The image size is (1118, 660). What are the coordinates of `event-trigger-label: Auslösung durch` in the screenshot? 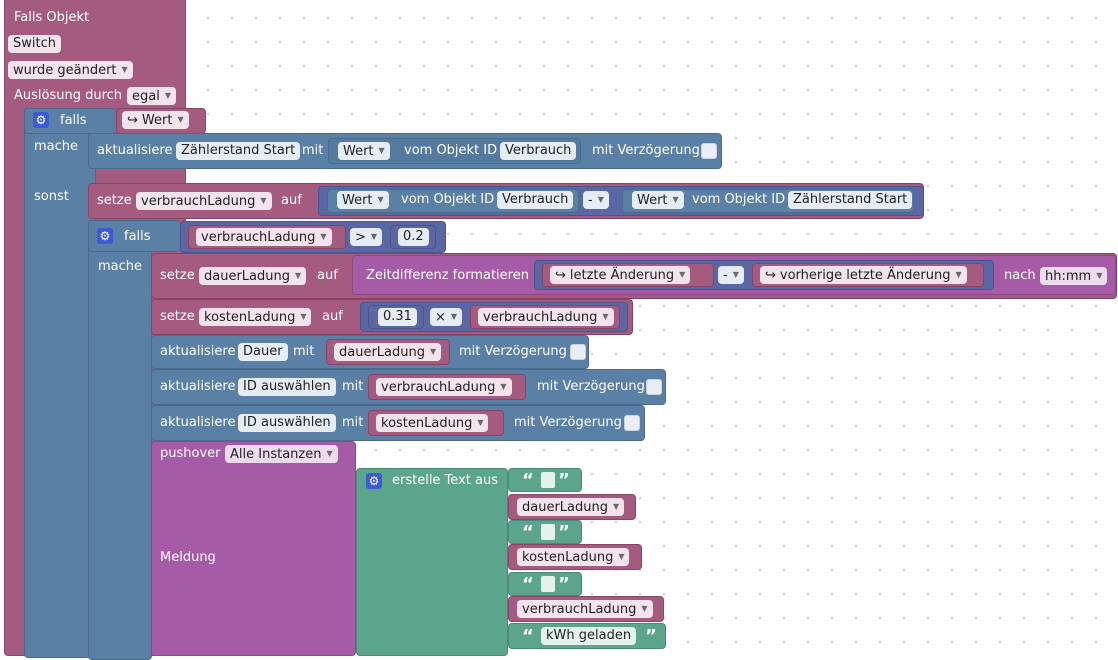 It's located at (68, 95).